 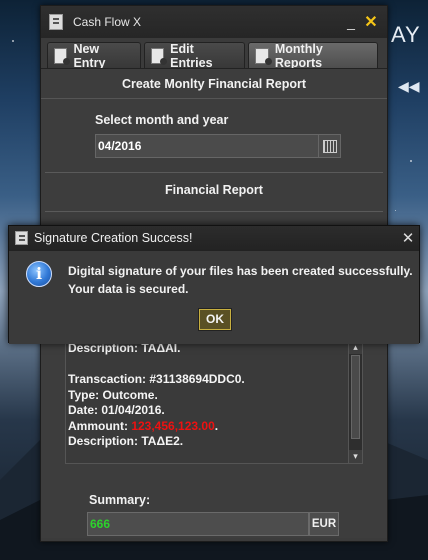 What do you see at coordinates (107, 22) in the screenshot?
I see `window-title: Cash Flow X` at bounding box center [107, 22].